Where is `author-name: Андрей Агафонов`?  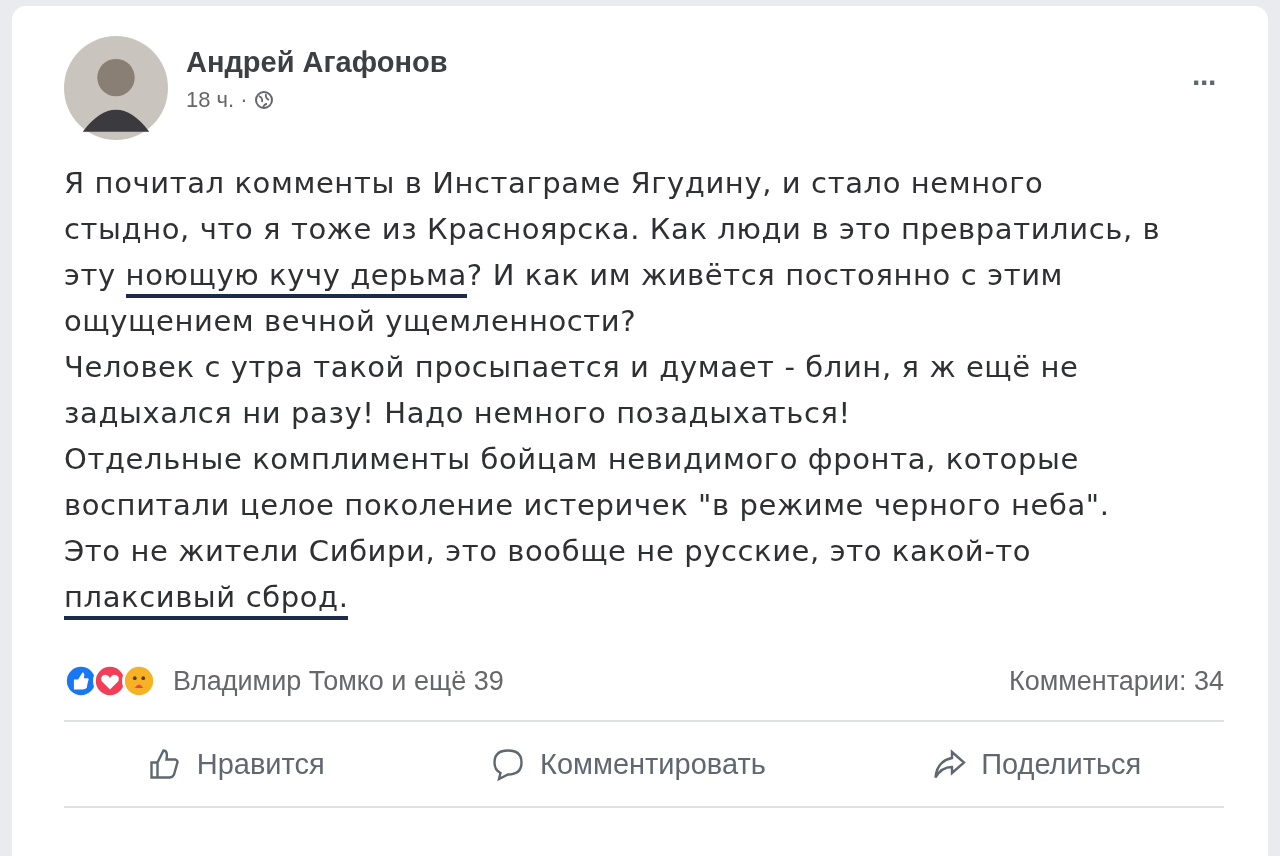 author-name: Андрей Агафонов is located at coordinates (317, 62).